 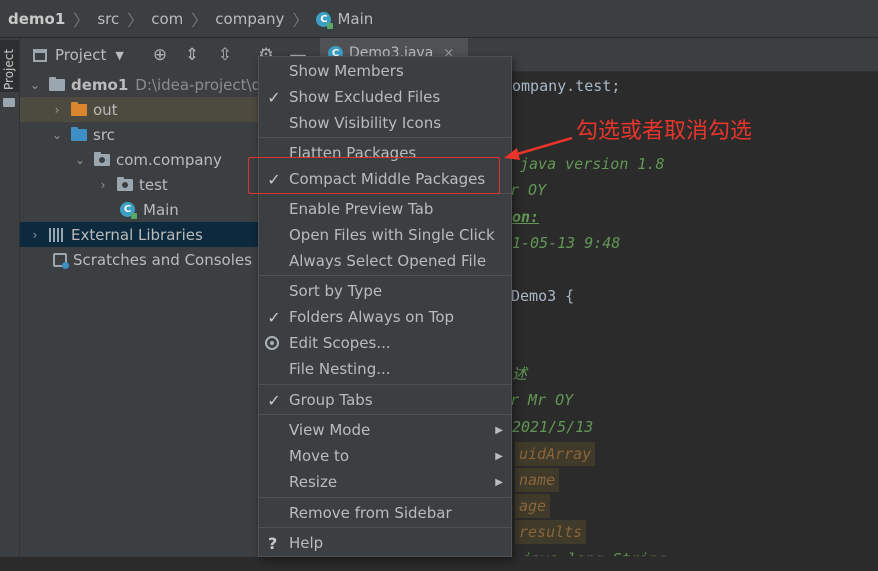 What do you see at coordinates (346, 71) in the screenshot?
I see `menu-item-label: Show Members` at bounding box center [346, 71].